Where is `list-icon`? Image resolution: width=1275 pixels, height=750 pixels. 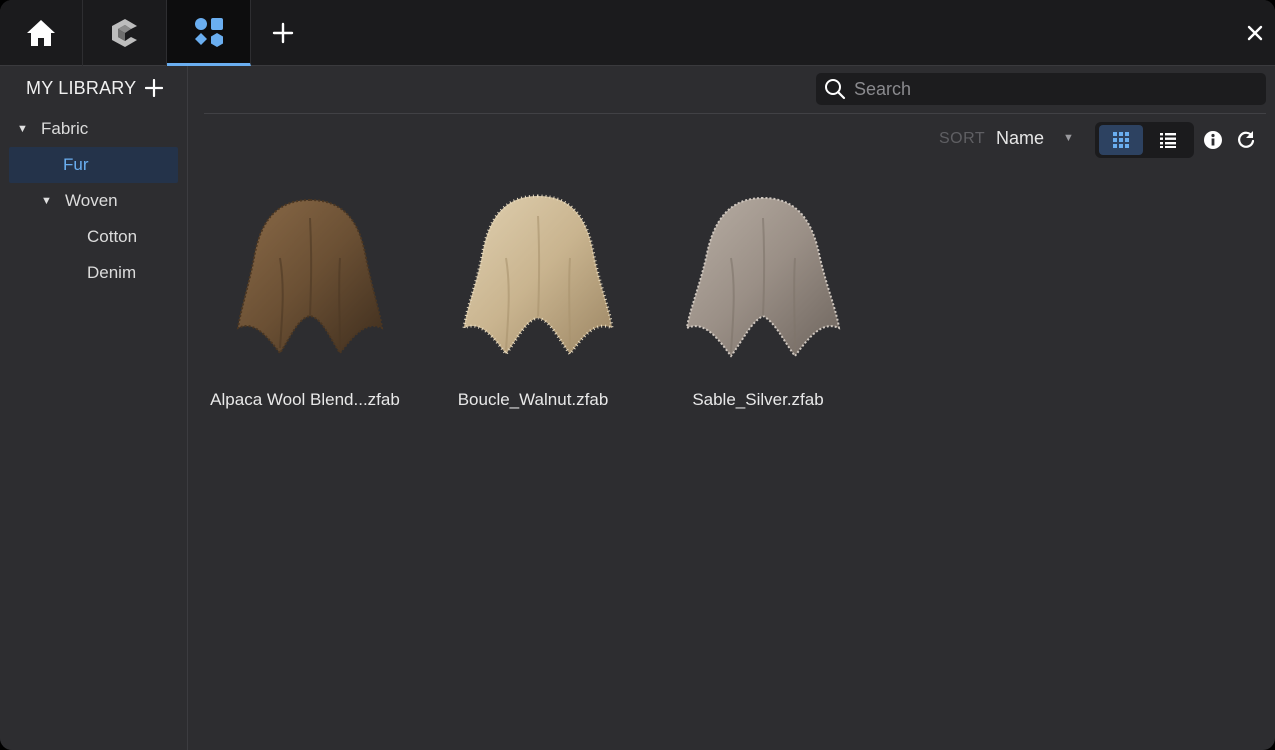
list-icon is located at coordinates (1168, 140).